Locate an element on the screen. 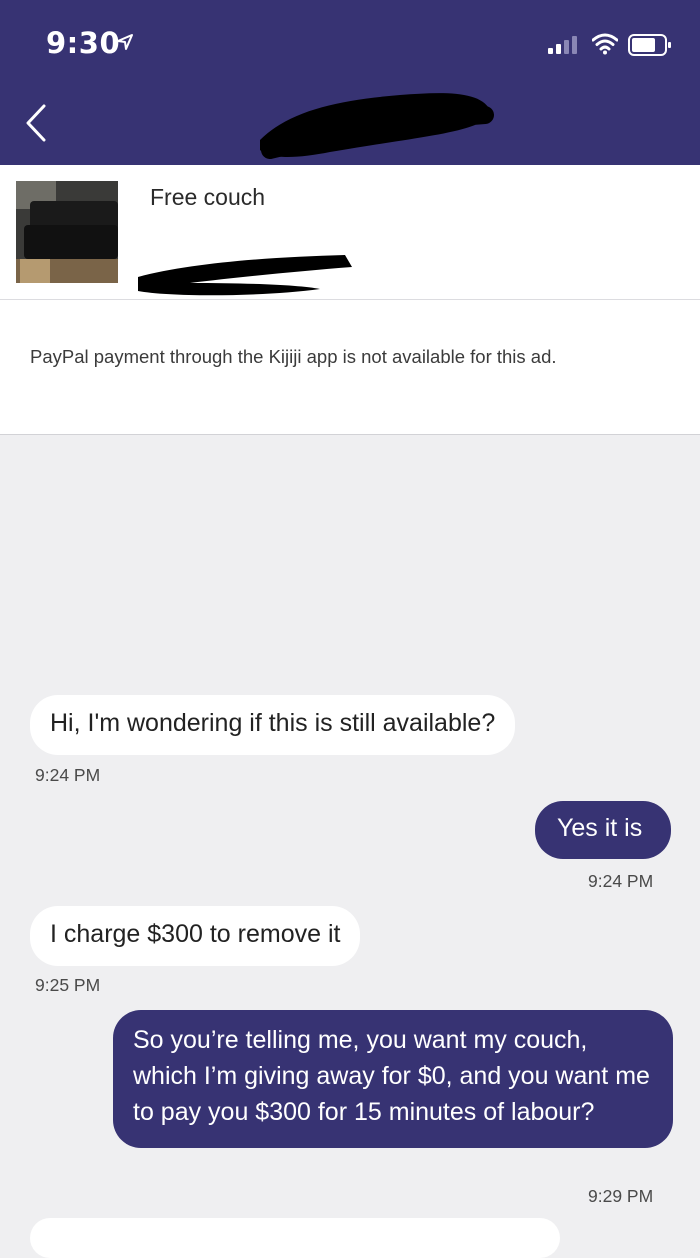 This screenshot has width=700, height=1258. app-header: 9:30 is located at coordinates (350, 82).